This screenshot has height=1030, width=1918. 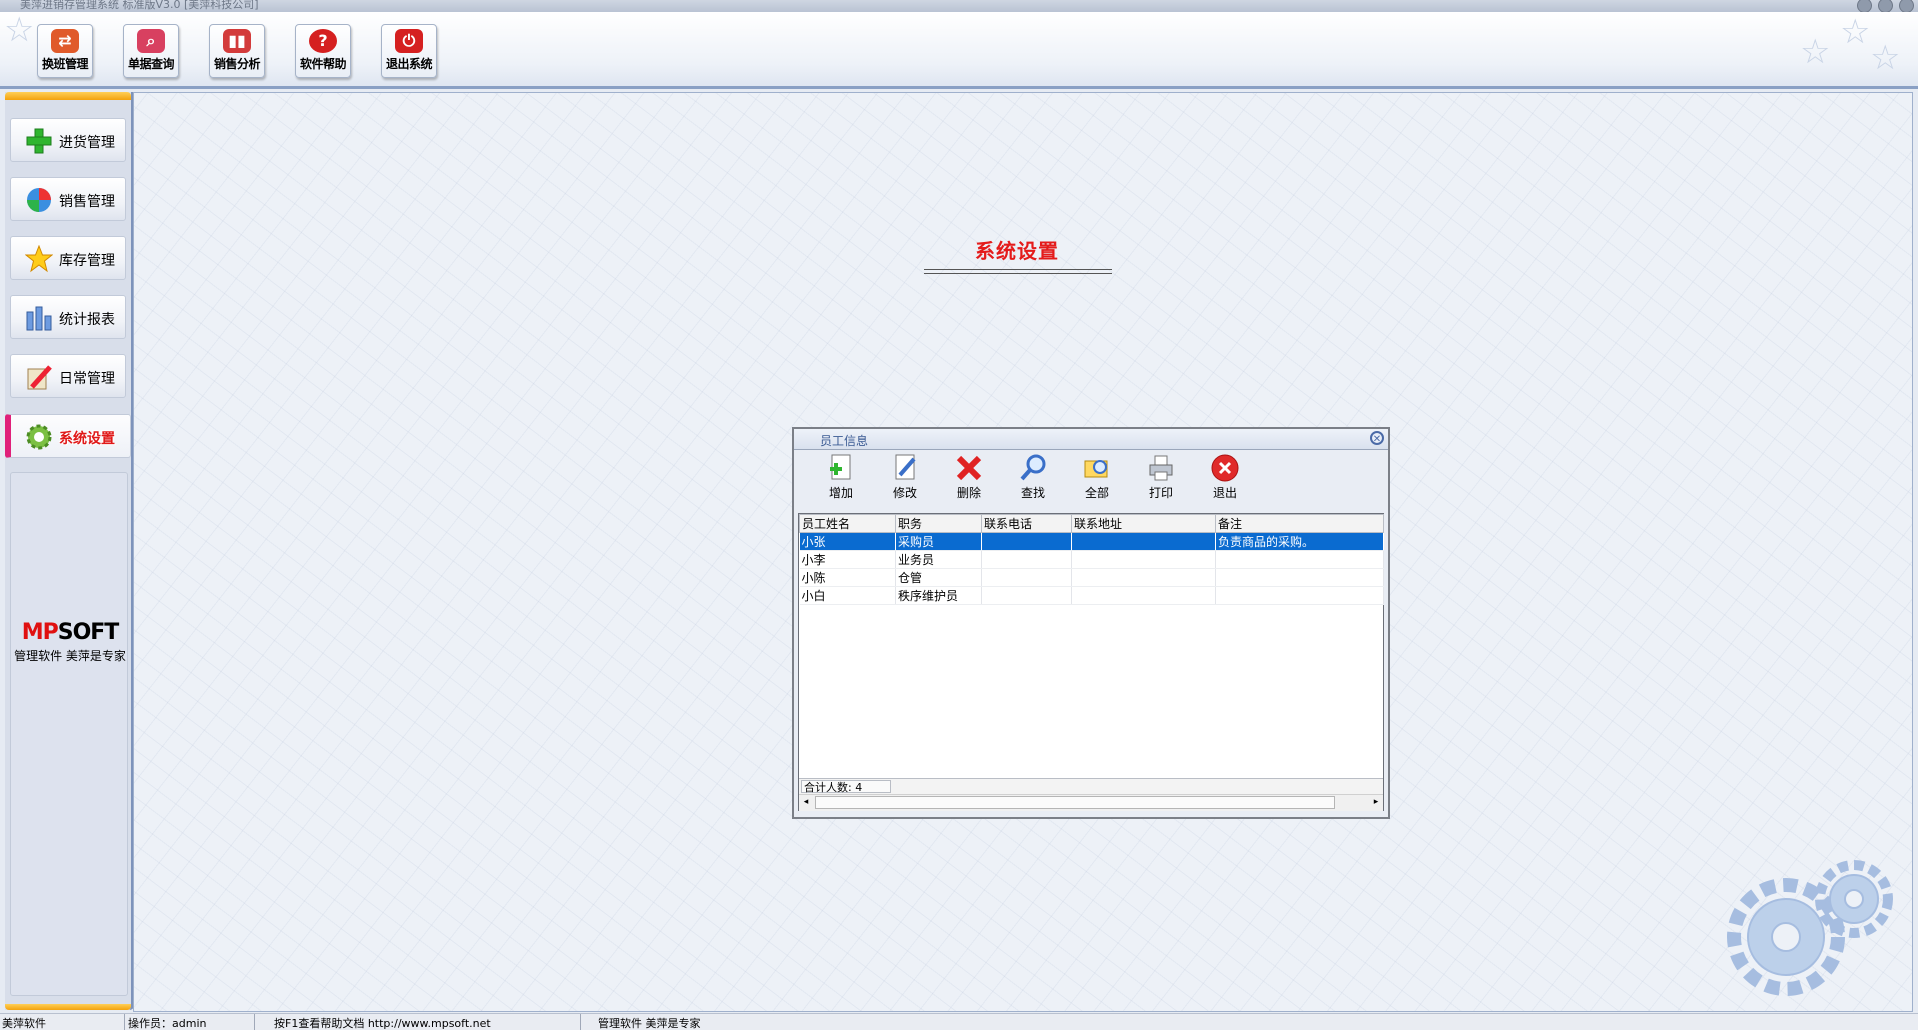 What do you see at coordinates (409, 41) in the screenshot?
I see `power-icon: ⏻` at bounding box center [409, 41].